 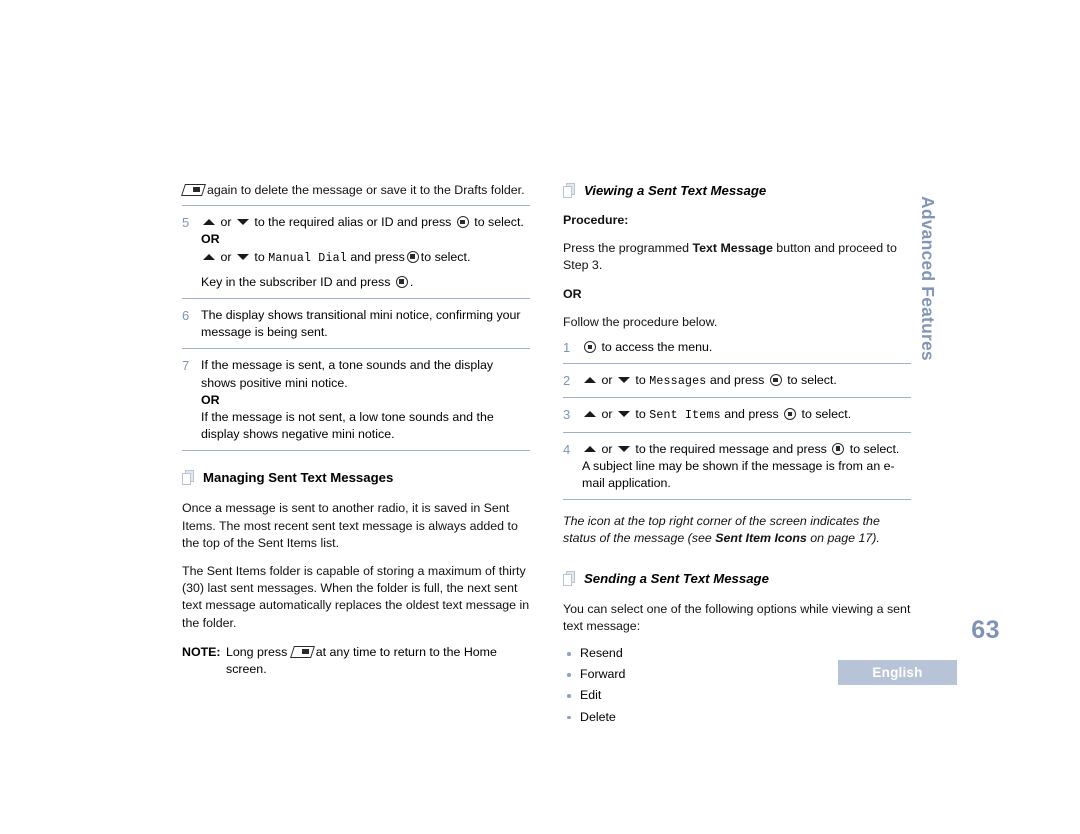 What do you see at coordinates (737, 717) in the screenshot?
I see `list-item: Delete` at bounding box center [737, 717].